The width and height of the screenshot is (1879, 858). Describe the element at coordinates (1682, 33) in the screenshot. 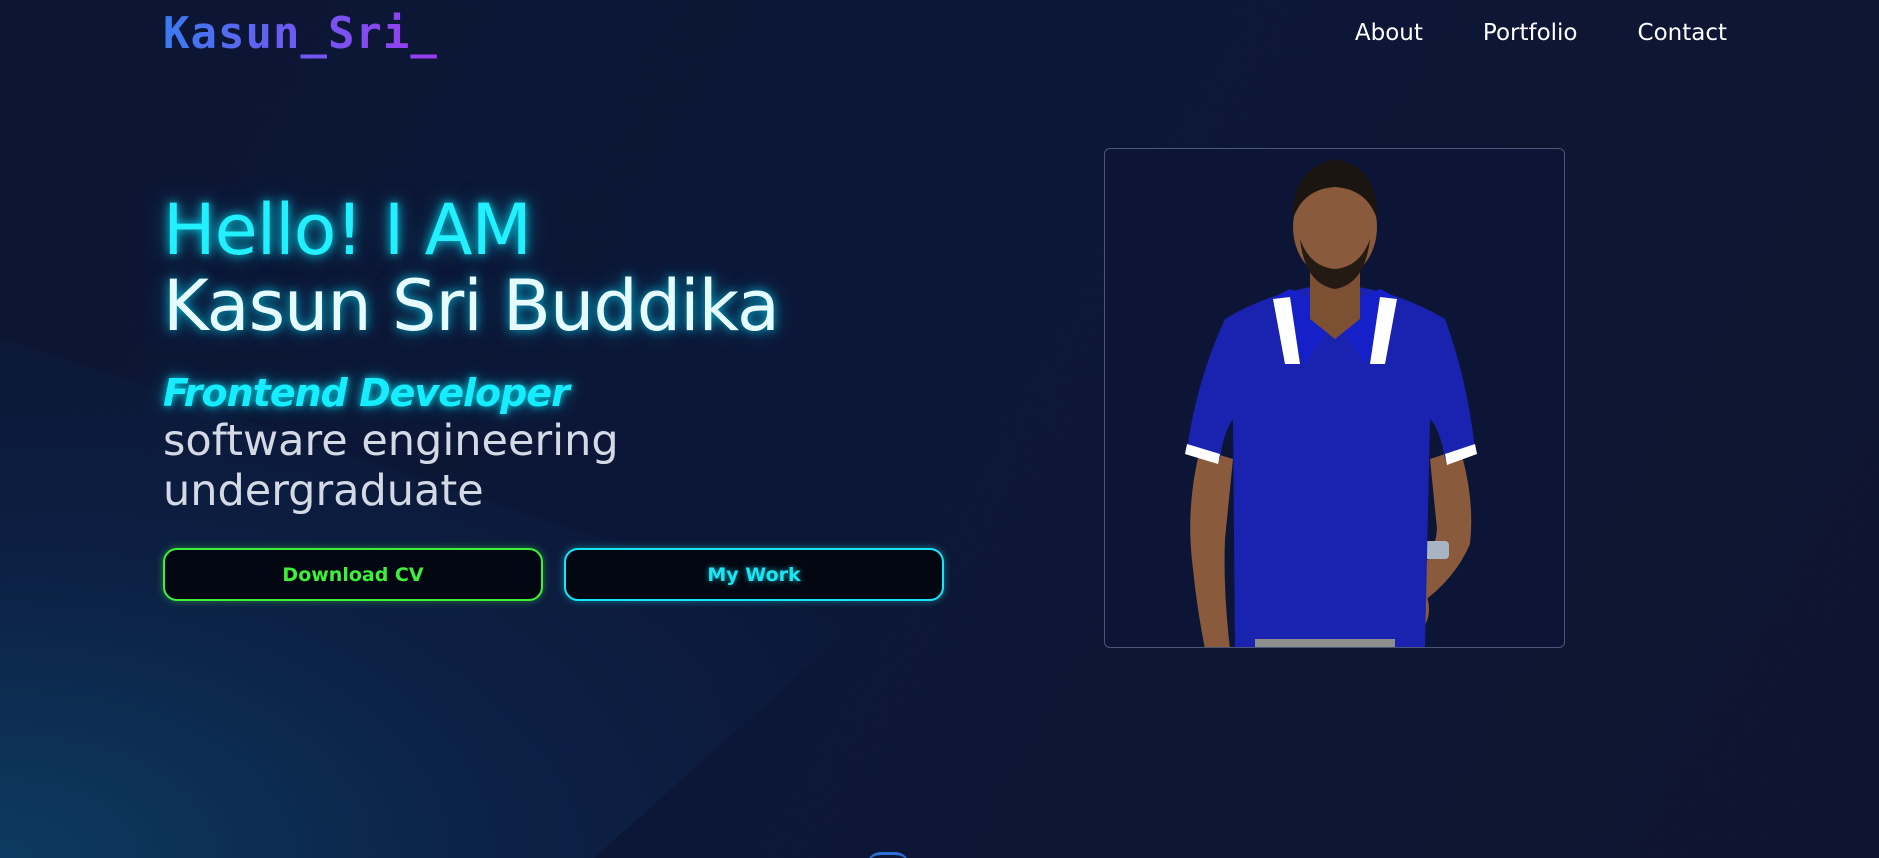

I see `nav-link-contact: Contact` at that location.